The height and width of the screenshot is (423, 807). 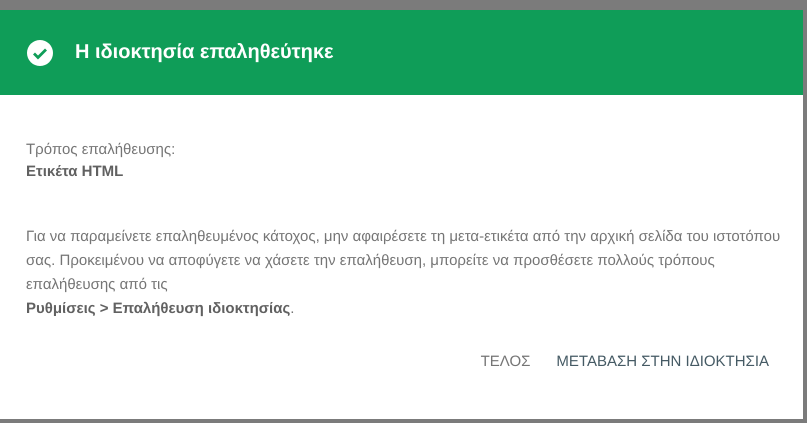 I want to click on dialog-title: Η ιδιοκτησία επαληθεύτηκε, so click(x=204, y=52).